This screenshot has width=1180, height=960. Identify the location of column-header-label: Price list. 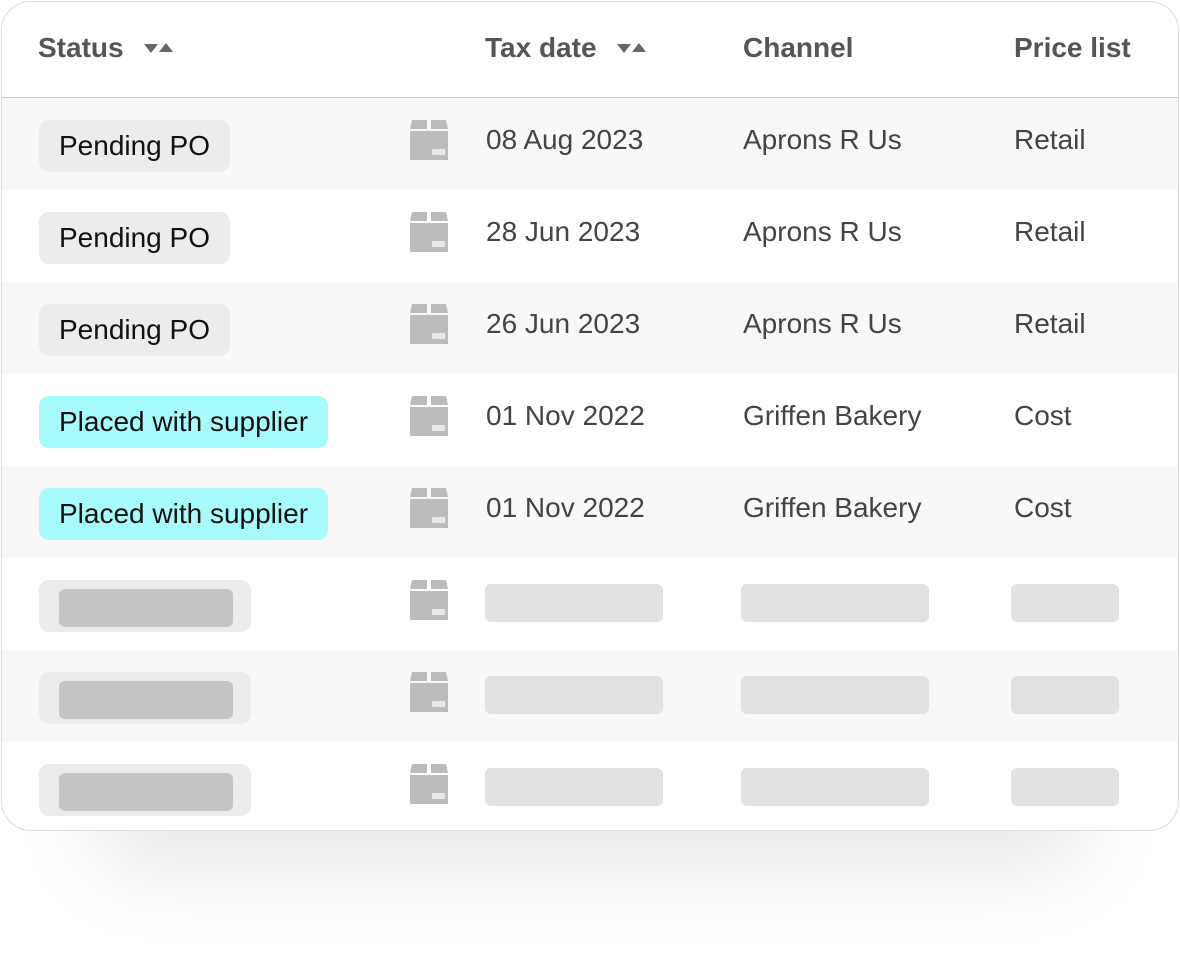
(1072, 47).